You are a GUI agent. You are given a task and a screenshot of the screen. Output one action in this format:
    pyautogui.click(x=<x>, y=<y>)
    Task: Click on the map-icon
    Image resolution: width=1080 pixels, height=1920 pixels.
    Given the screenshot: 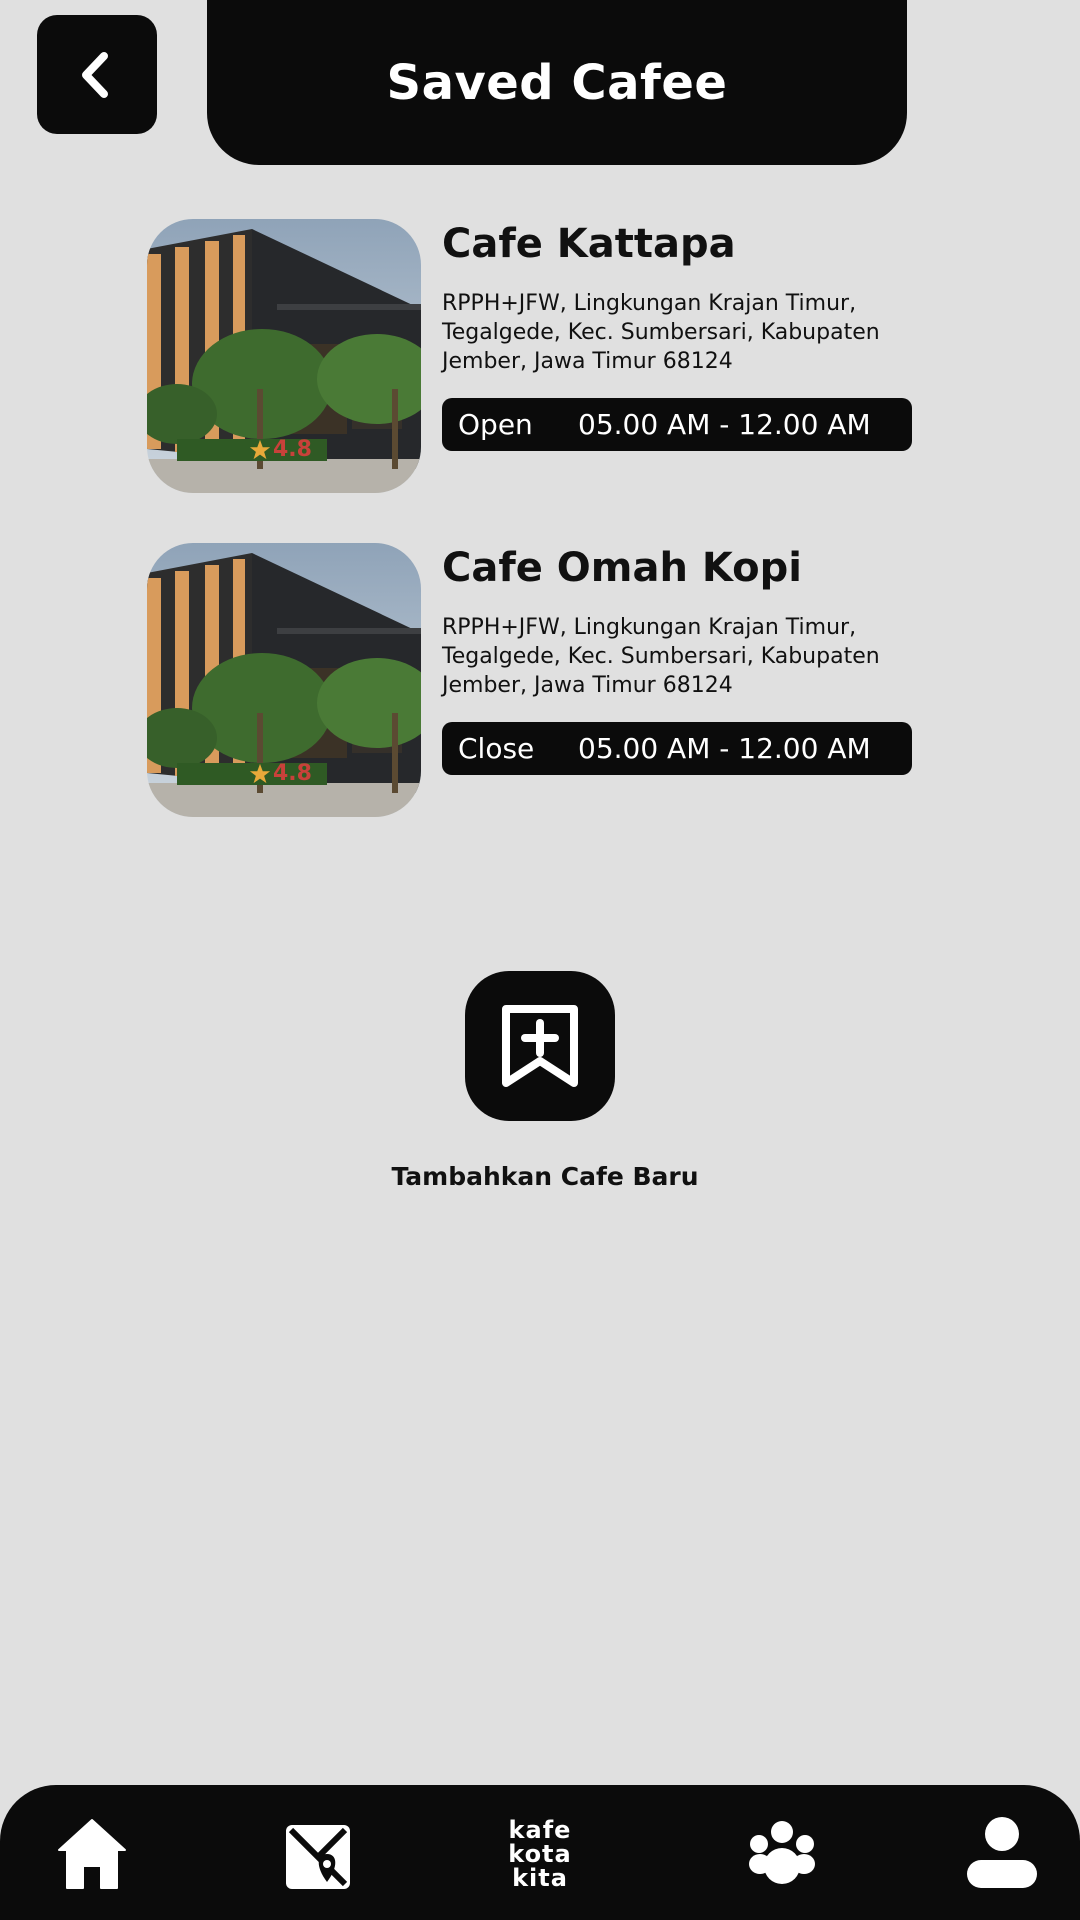 What is the action you would take?
    pyautogui.click(x=318, y=1857)
    